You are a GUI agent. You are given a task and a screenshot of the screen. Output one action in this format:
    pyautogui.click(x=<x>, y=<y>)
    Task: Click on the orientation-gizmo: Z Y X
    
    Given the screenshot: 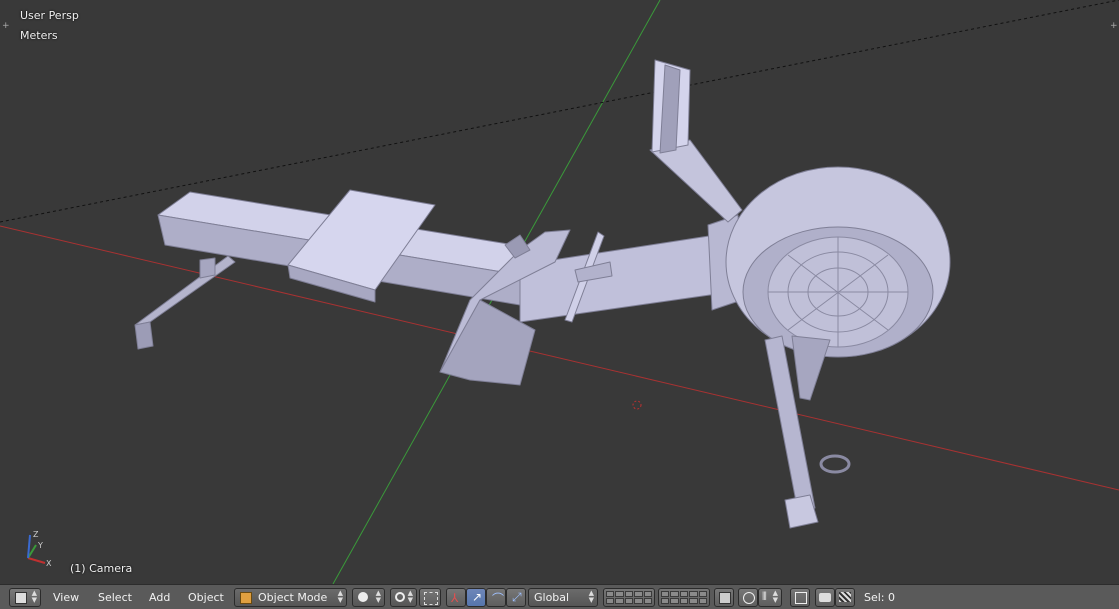 What is the action you would take?
    pyautogui.click(x=39, y=549)
    